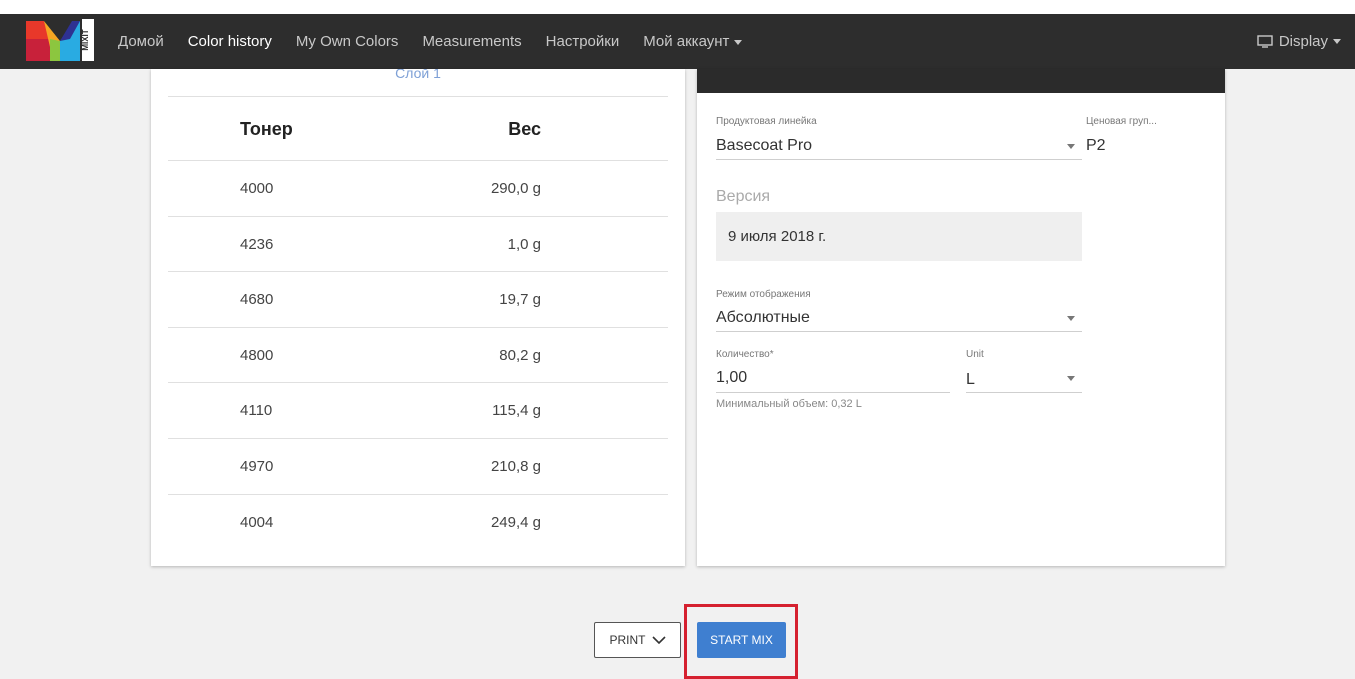 The width and height of the screenshot is (1355, 679). Describe the element at coordinates (627, 640) in the screenshot. I see `print-label: PRINT` at that location.